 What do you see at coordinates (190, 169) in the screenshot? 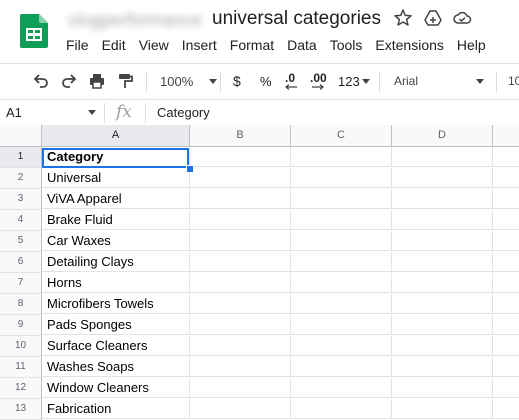
I see `fill-handle` at bounding box center [190, 169].